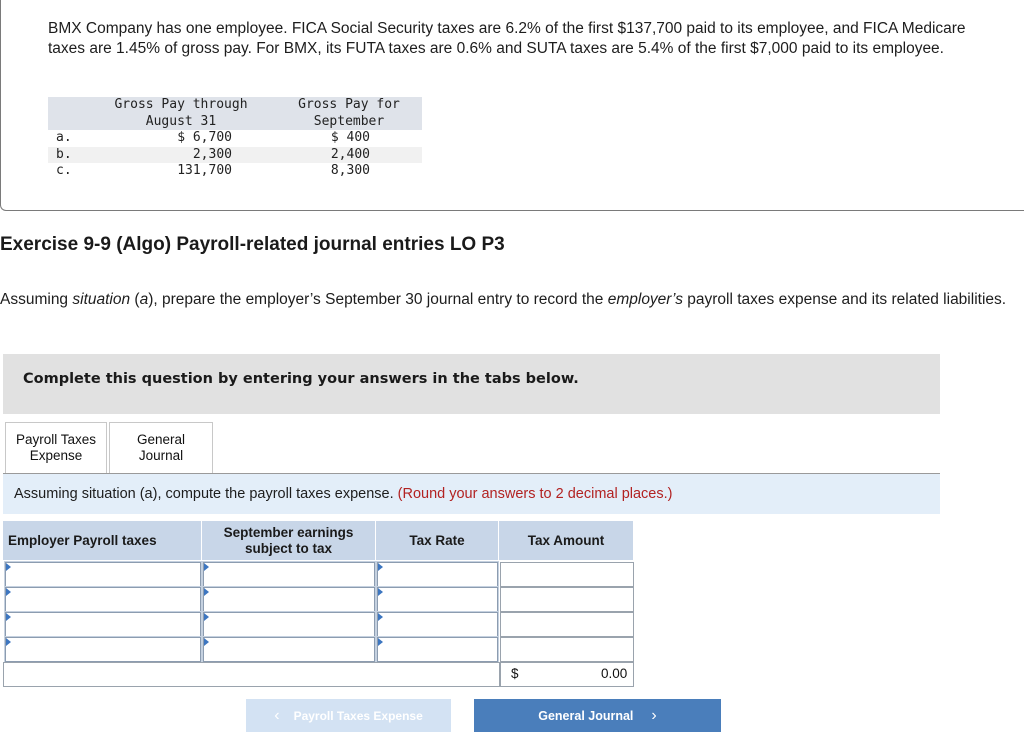 The width and height of the screenshot is (1024, 732). I want to click on header-gross-pay-september: Gross Pay for September, so click(349, 113).